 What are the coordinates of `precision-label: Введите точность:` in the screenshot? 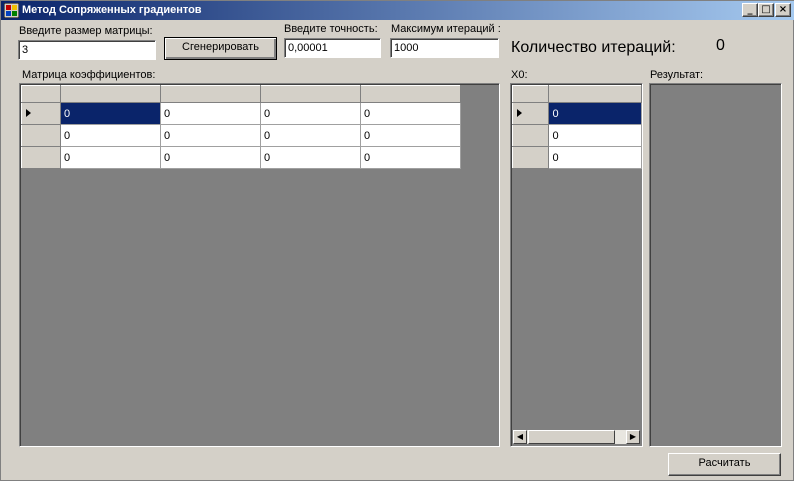 It's located at (331, 29).